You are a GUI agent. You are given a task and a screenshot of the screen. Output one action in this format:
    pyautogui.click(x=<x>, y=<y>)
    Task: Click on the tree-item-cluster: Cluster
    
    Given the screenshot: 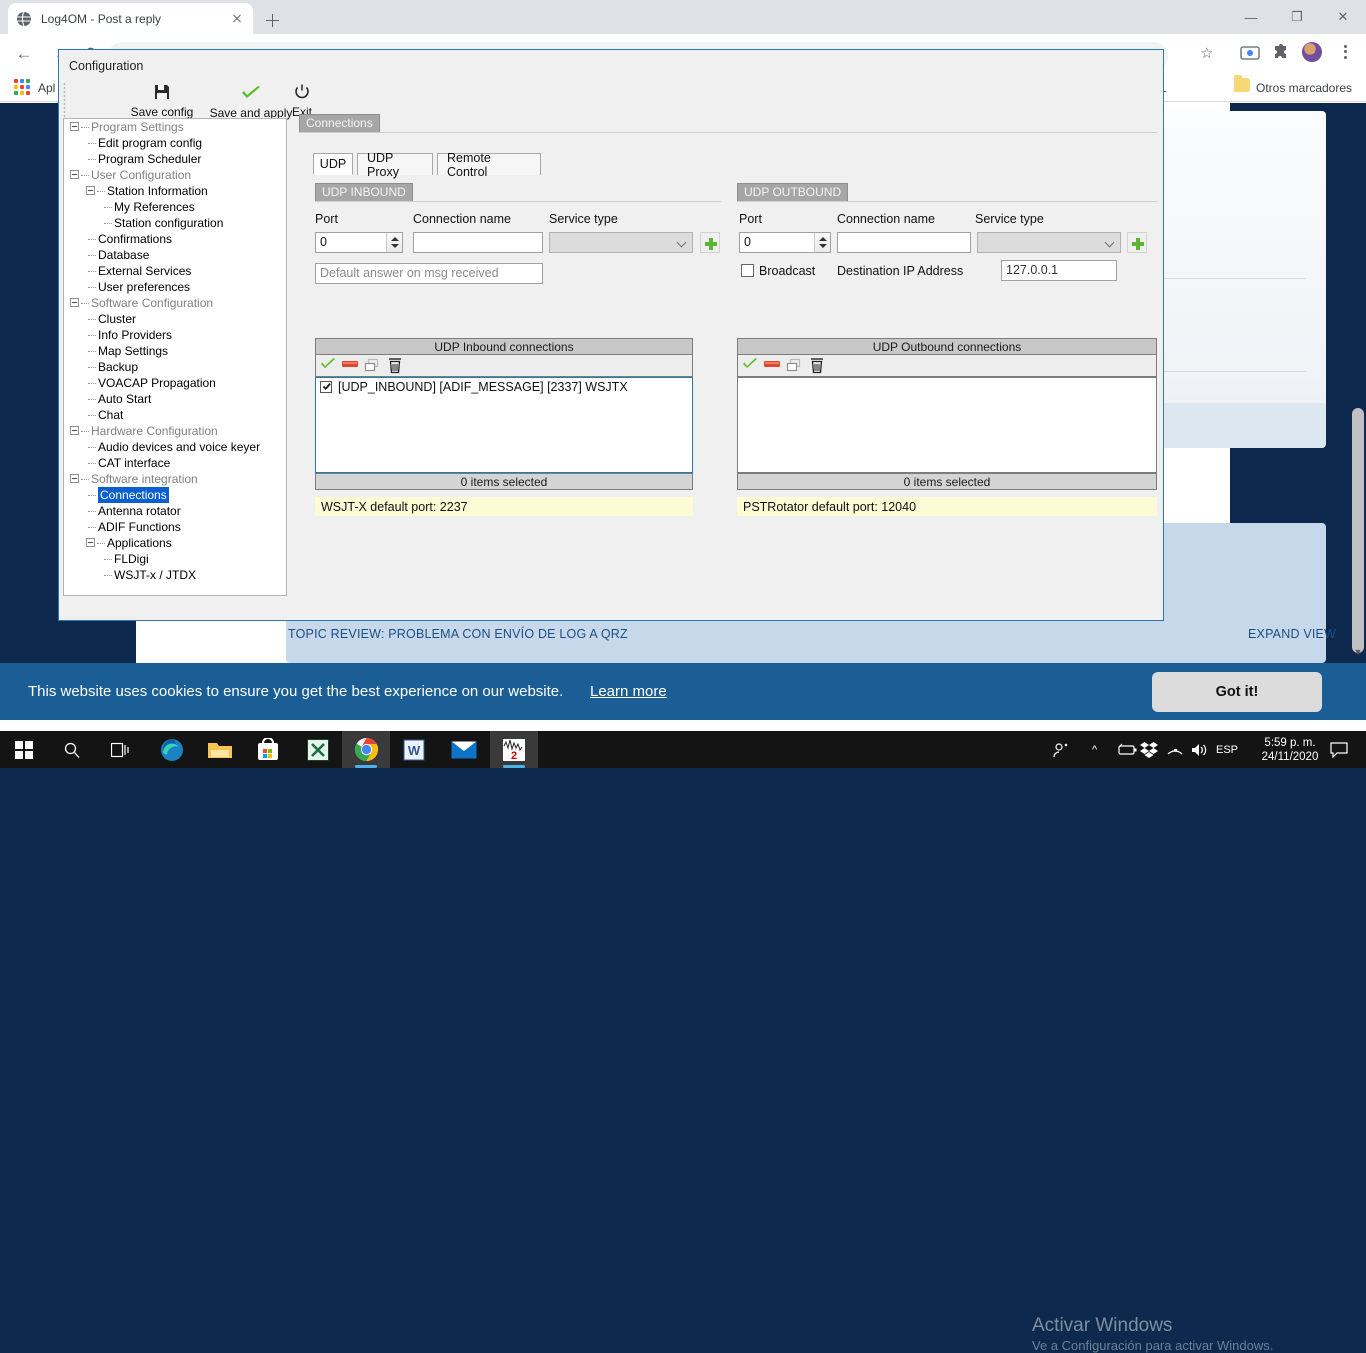 What is the action you would take?
    pyautogui.click(x=175, y=319)
    